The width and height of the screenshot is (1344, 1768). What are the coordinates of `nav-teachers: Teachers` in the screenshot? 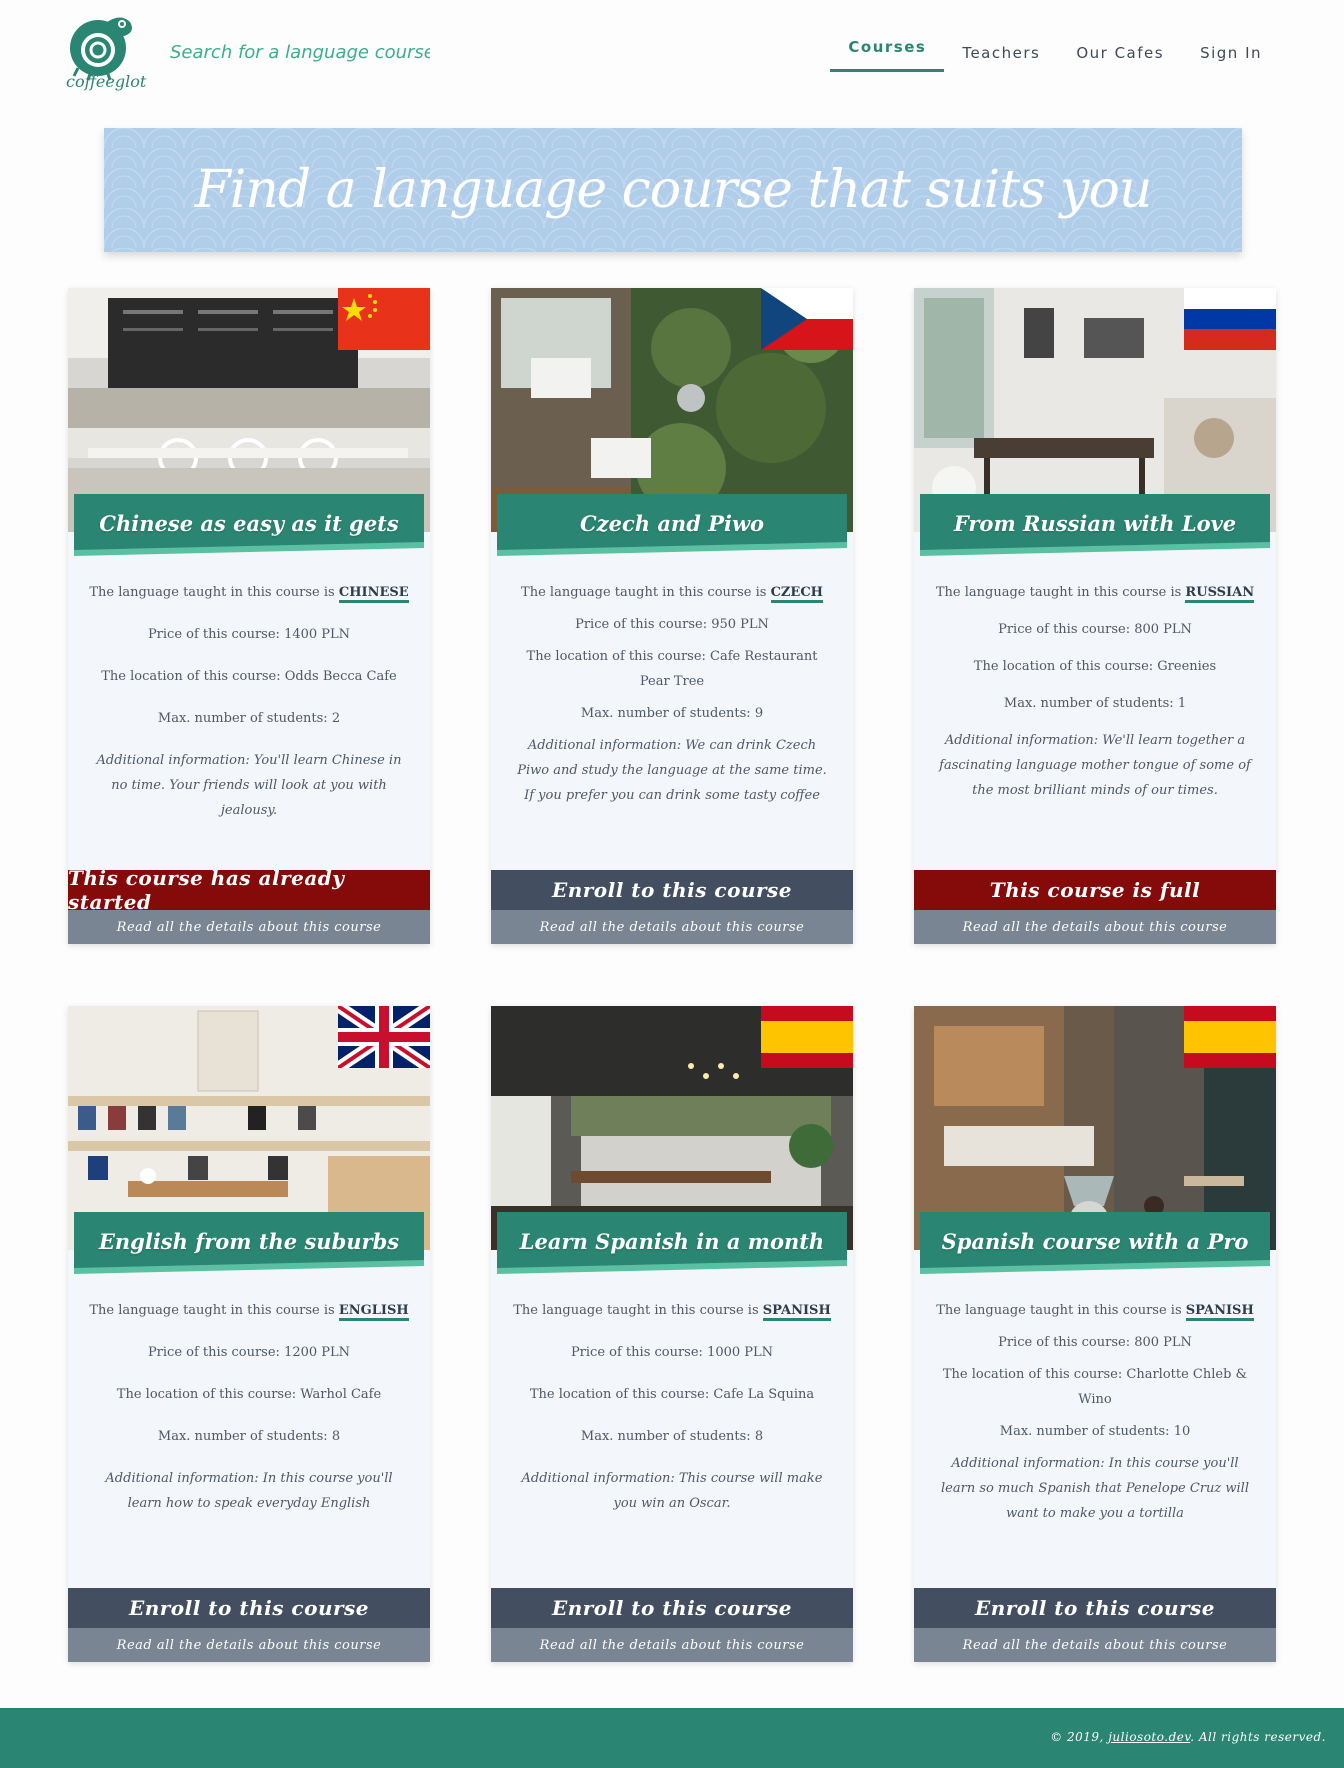 It's located at (1001, 56).